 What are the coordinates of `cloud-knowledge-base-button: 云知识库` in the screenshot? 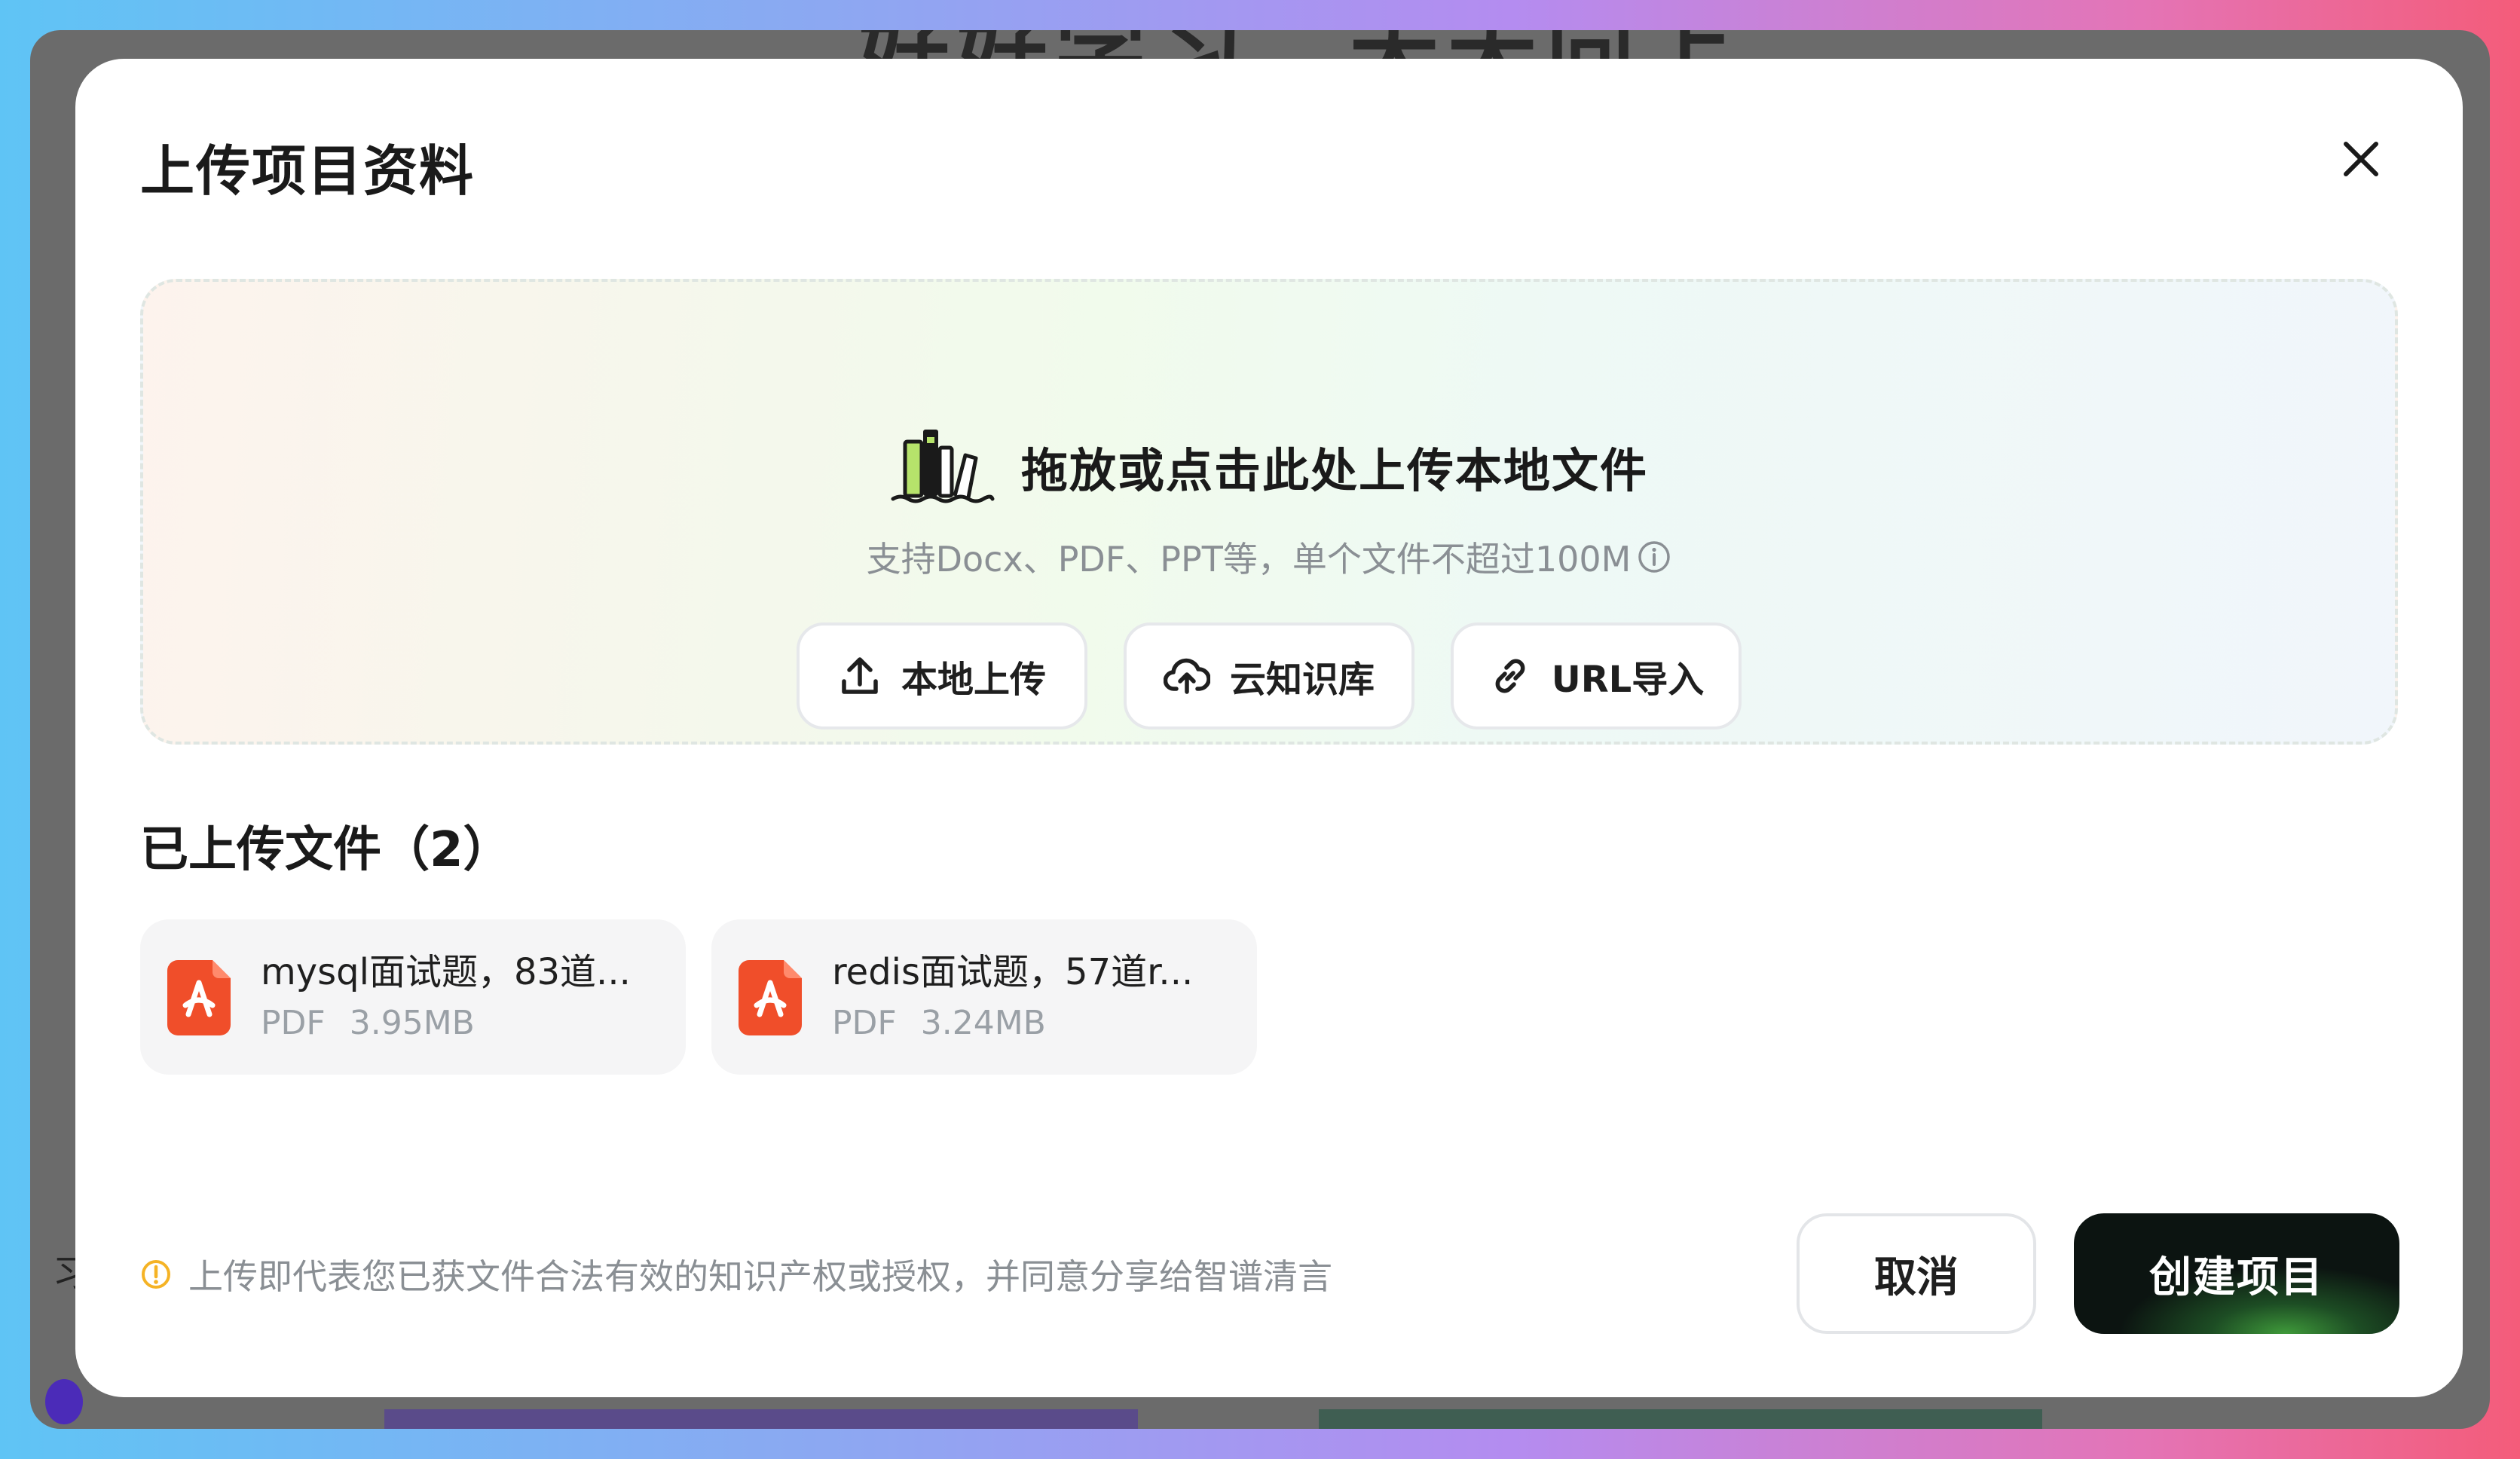 It's located at (1269, 676).